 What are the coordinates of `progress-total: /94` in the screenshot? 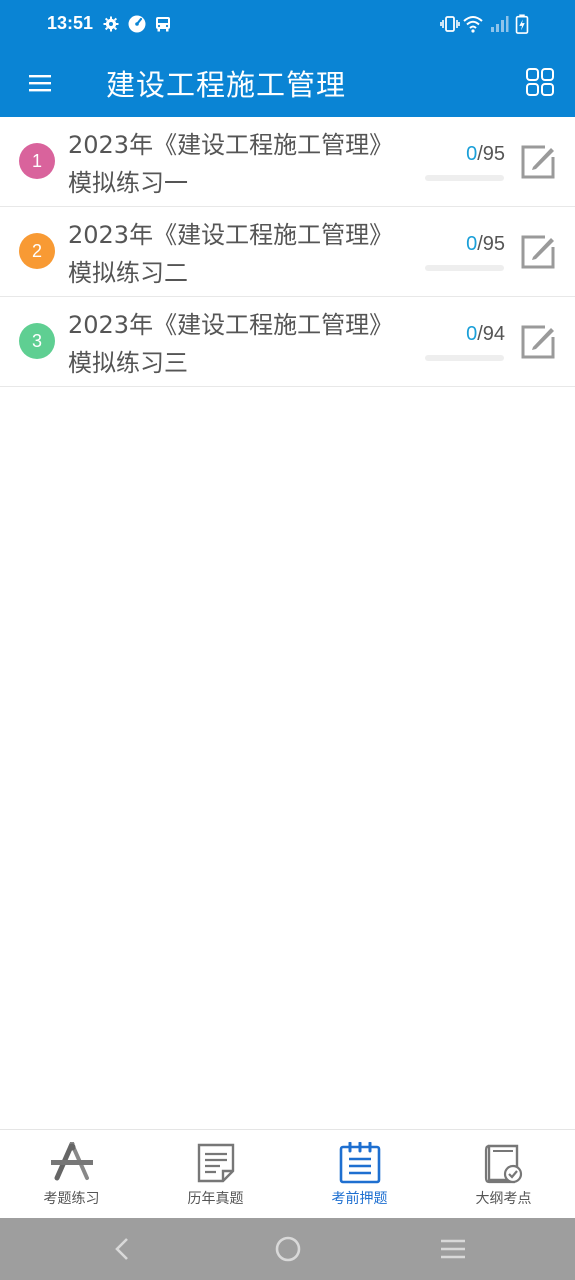 It's located at (491, 334).